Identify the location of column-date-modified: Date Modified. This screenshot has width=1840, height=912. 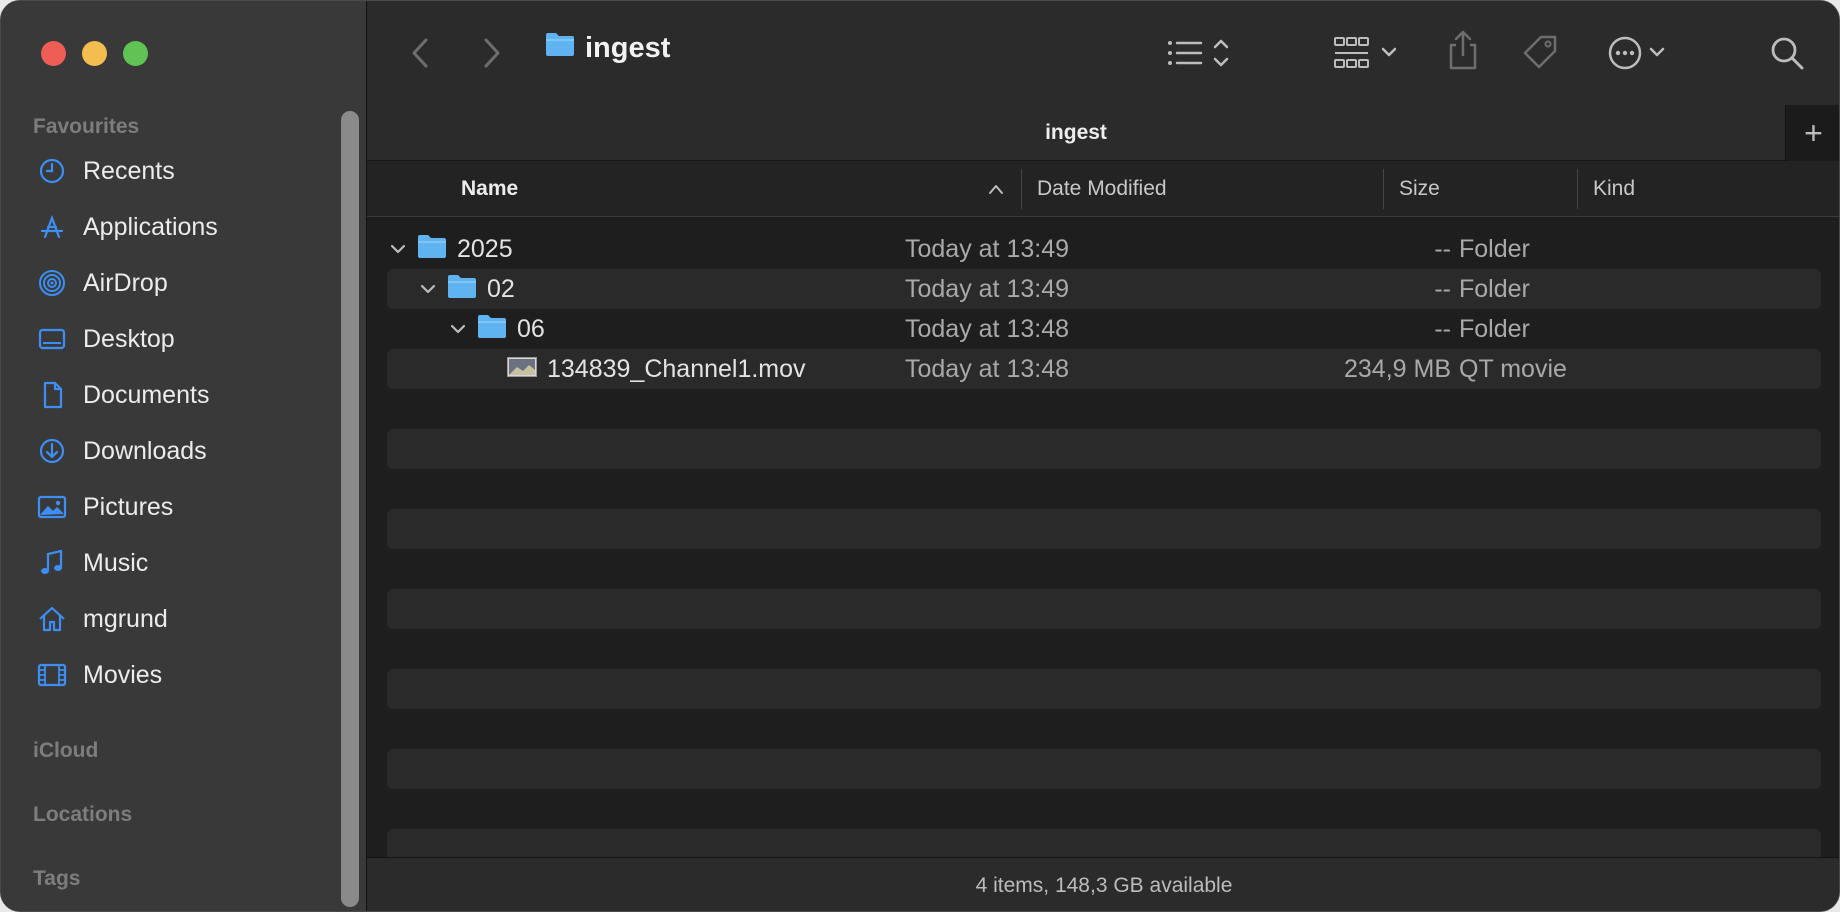
(1102, 189).